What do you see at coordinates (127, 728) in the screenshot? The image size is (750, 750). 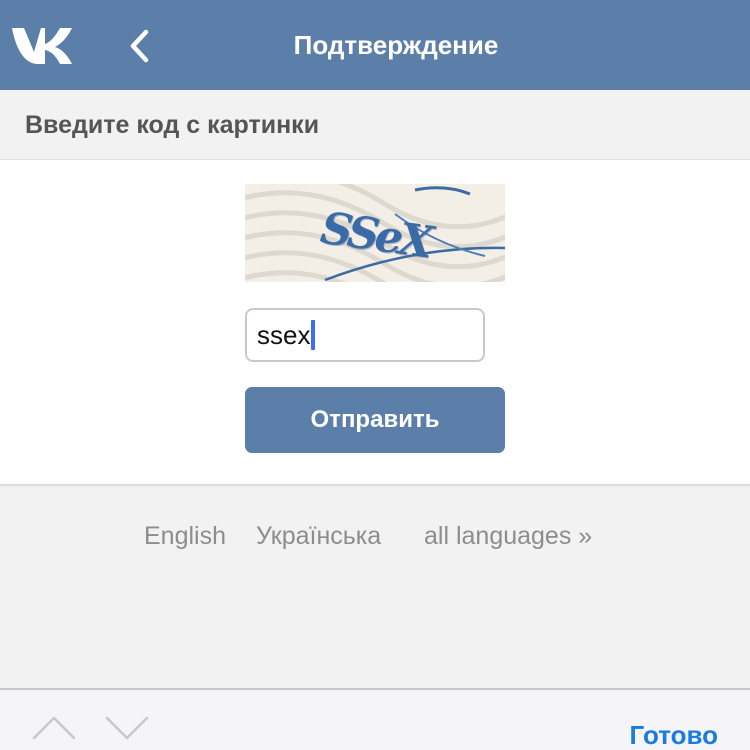 I see `chevron-down-icon` at bounding box center [127, 728].